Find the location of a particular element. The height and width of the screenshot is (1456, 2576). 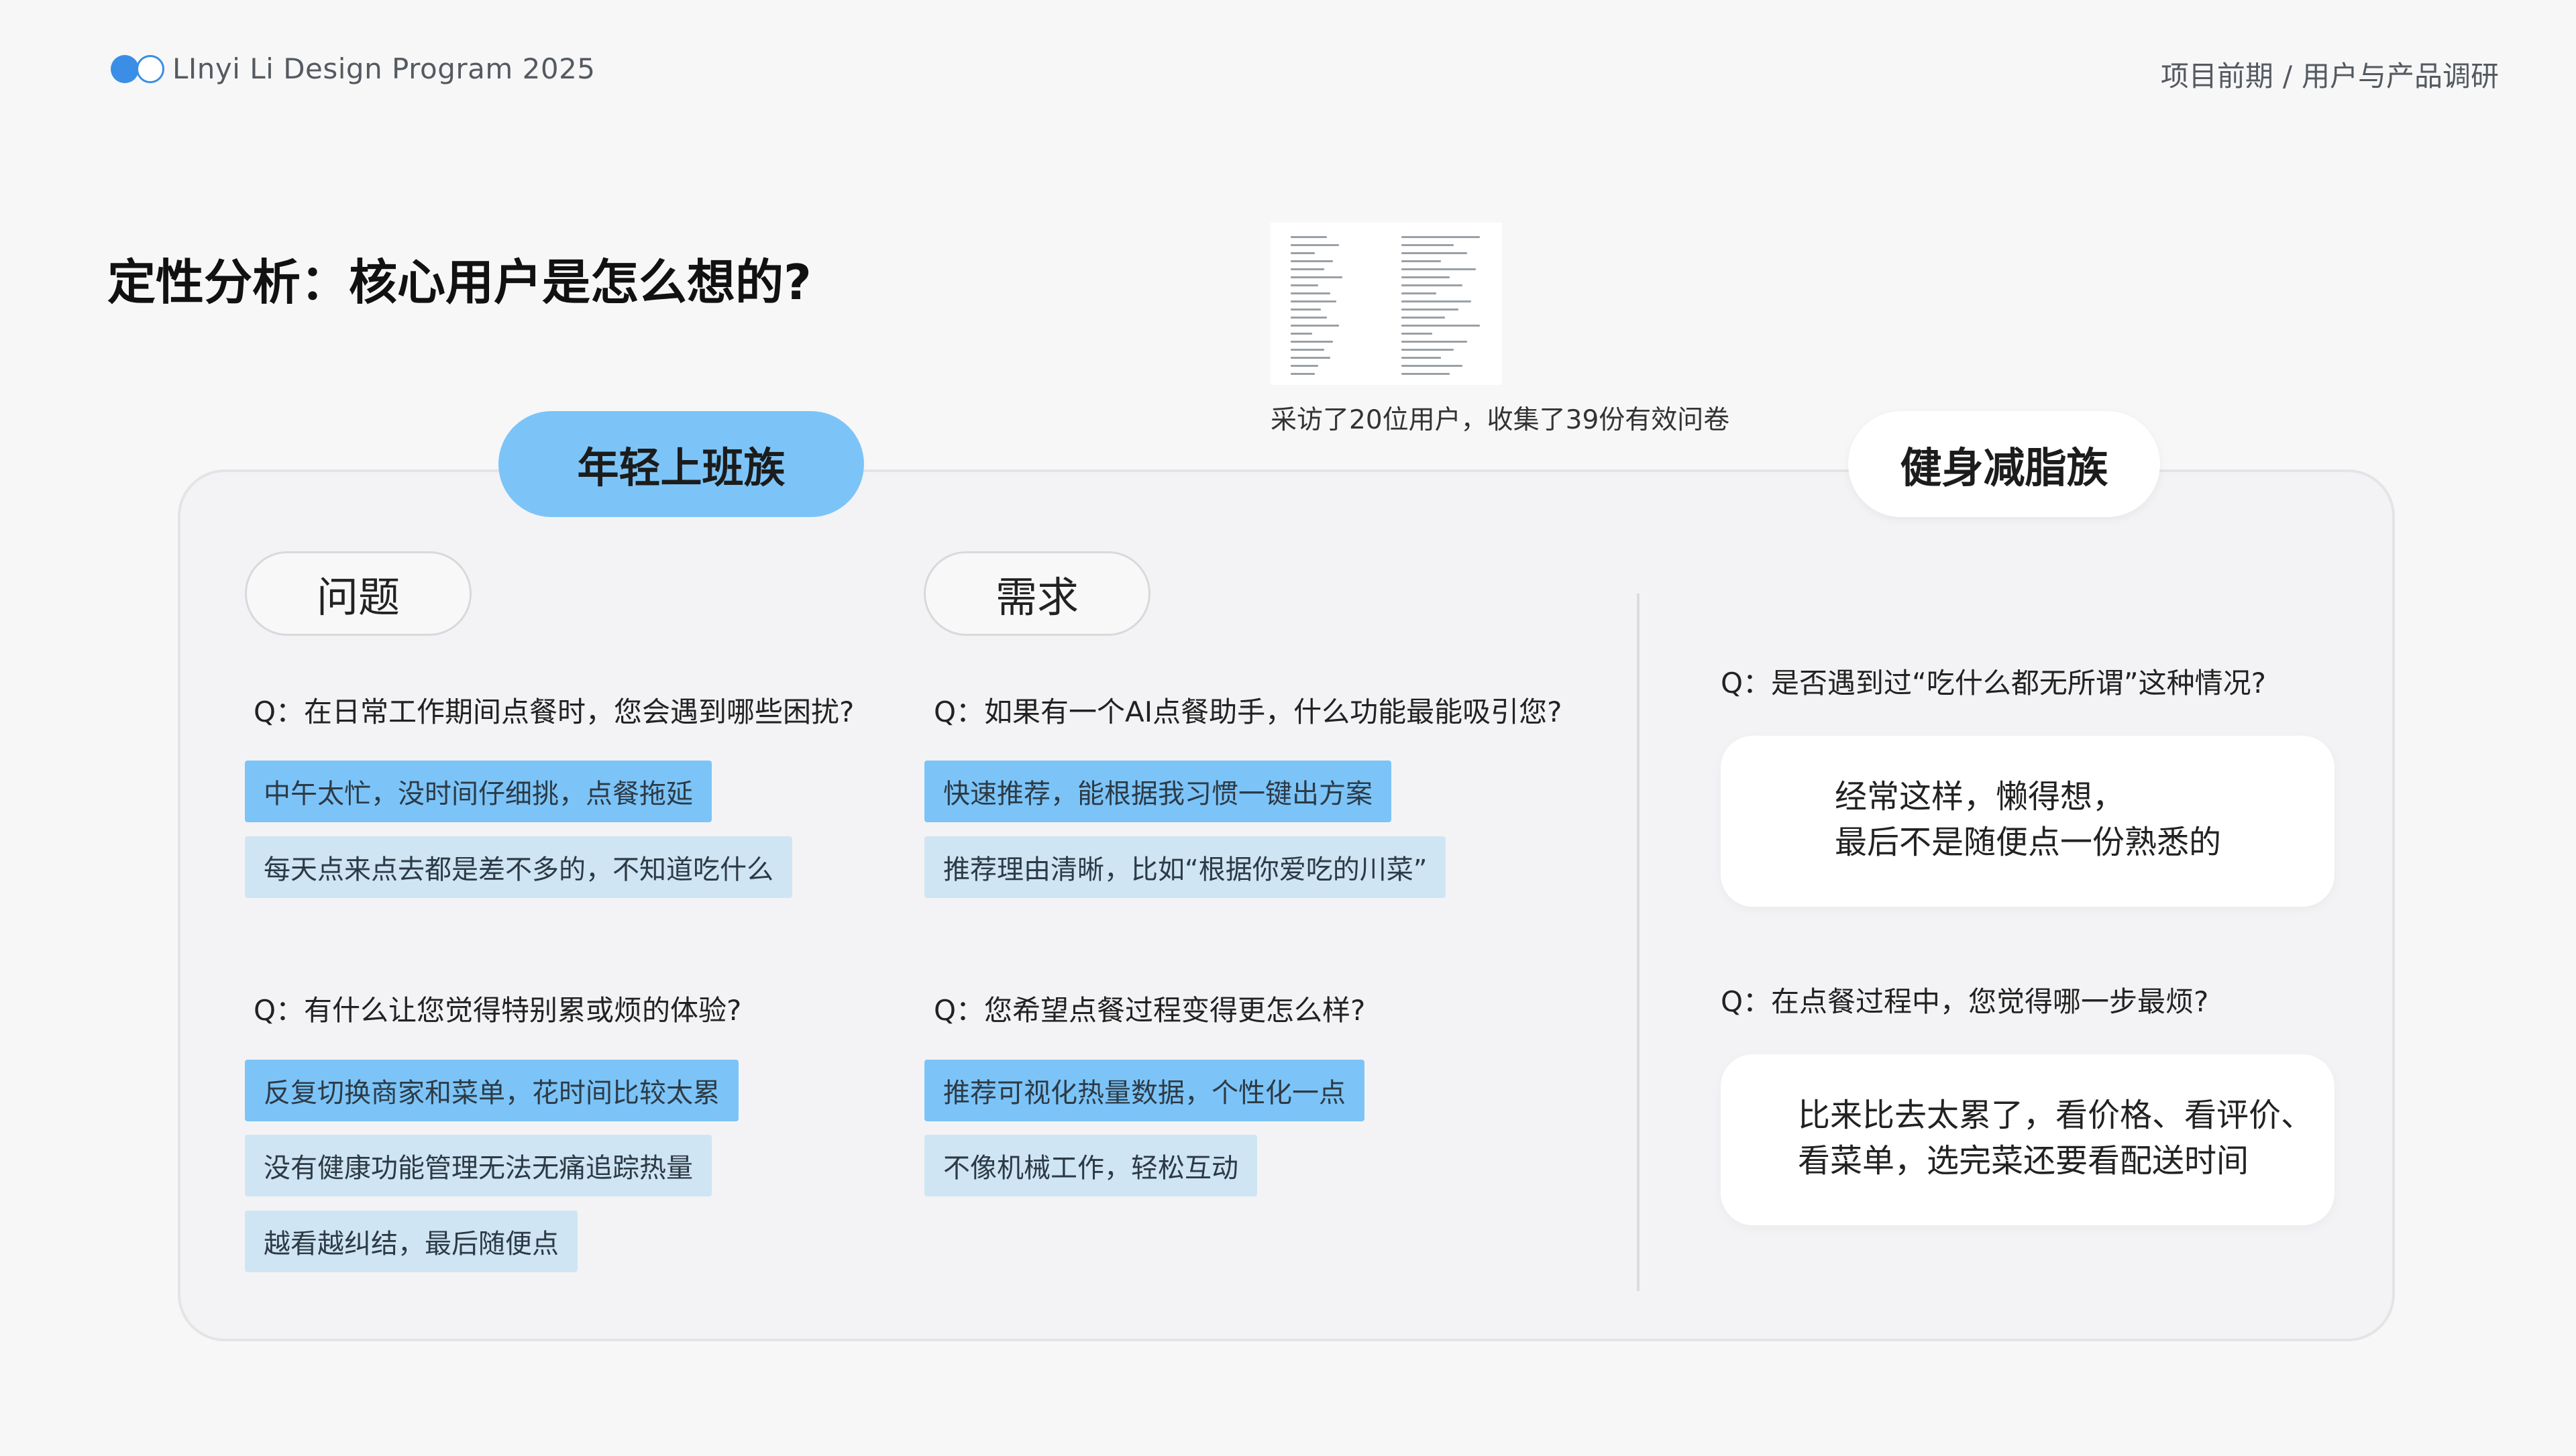

problems-label: 问题 is located at coordinates (358, 593).